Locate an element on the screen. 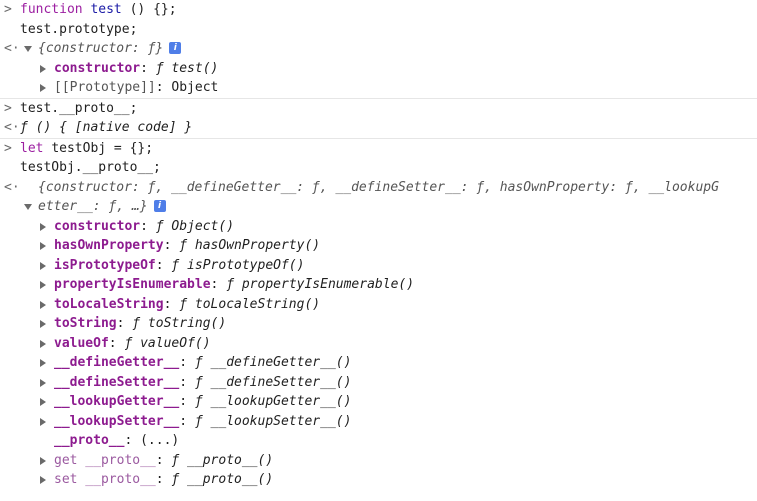  property-key: set __proto__ is located at coordinates (105, 479).